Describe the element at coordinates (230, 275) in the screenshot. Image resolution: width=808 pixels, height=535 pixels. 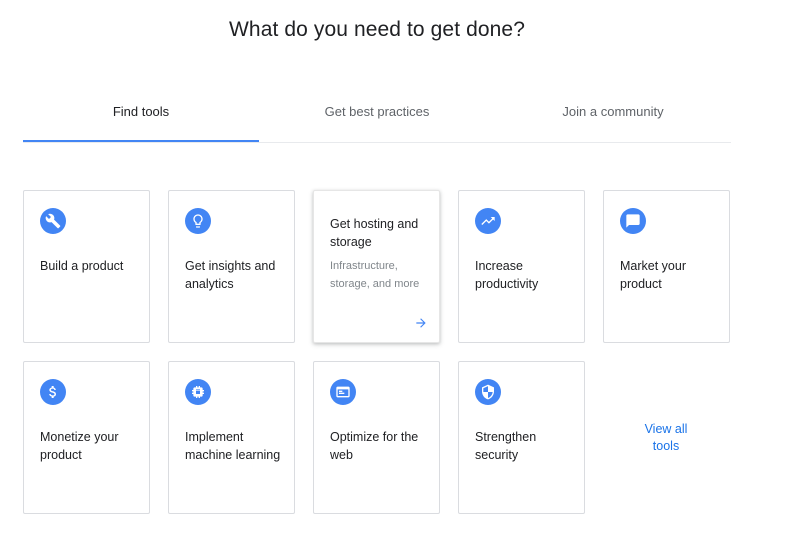
I see `card-title: Get insights and analytics` at that location.